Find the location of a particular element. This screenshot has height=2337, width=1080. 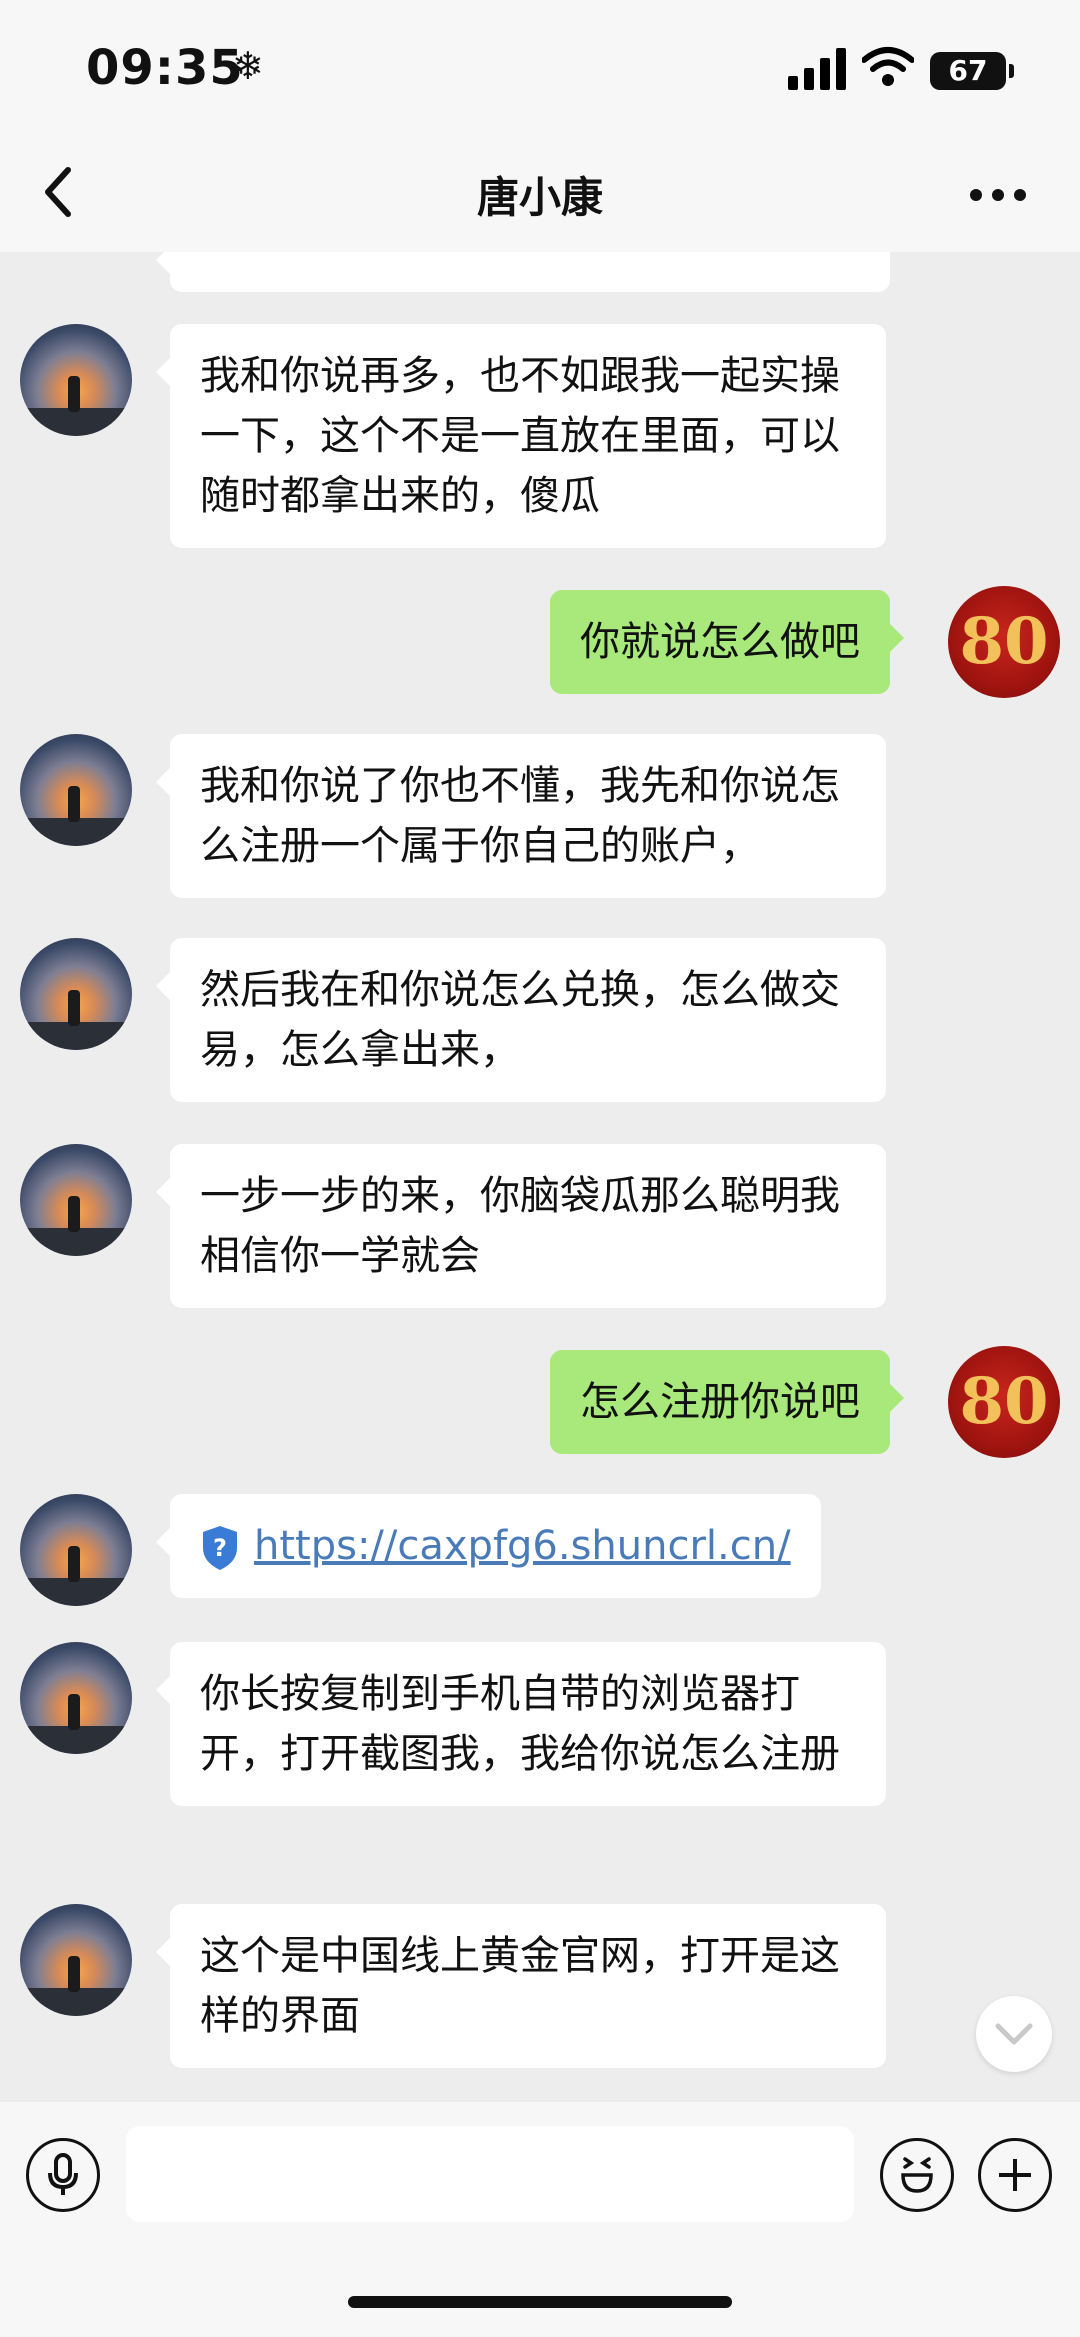

plus-button is located at coordinates (1015, 2175).